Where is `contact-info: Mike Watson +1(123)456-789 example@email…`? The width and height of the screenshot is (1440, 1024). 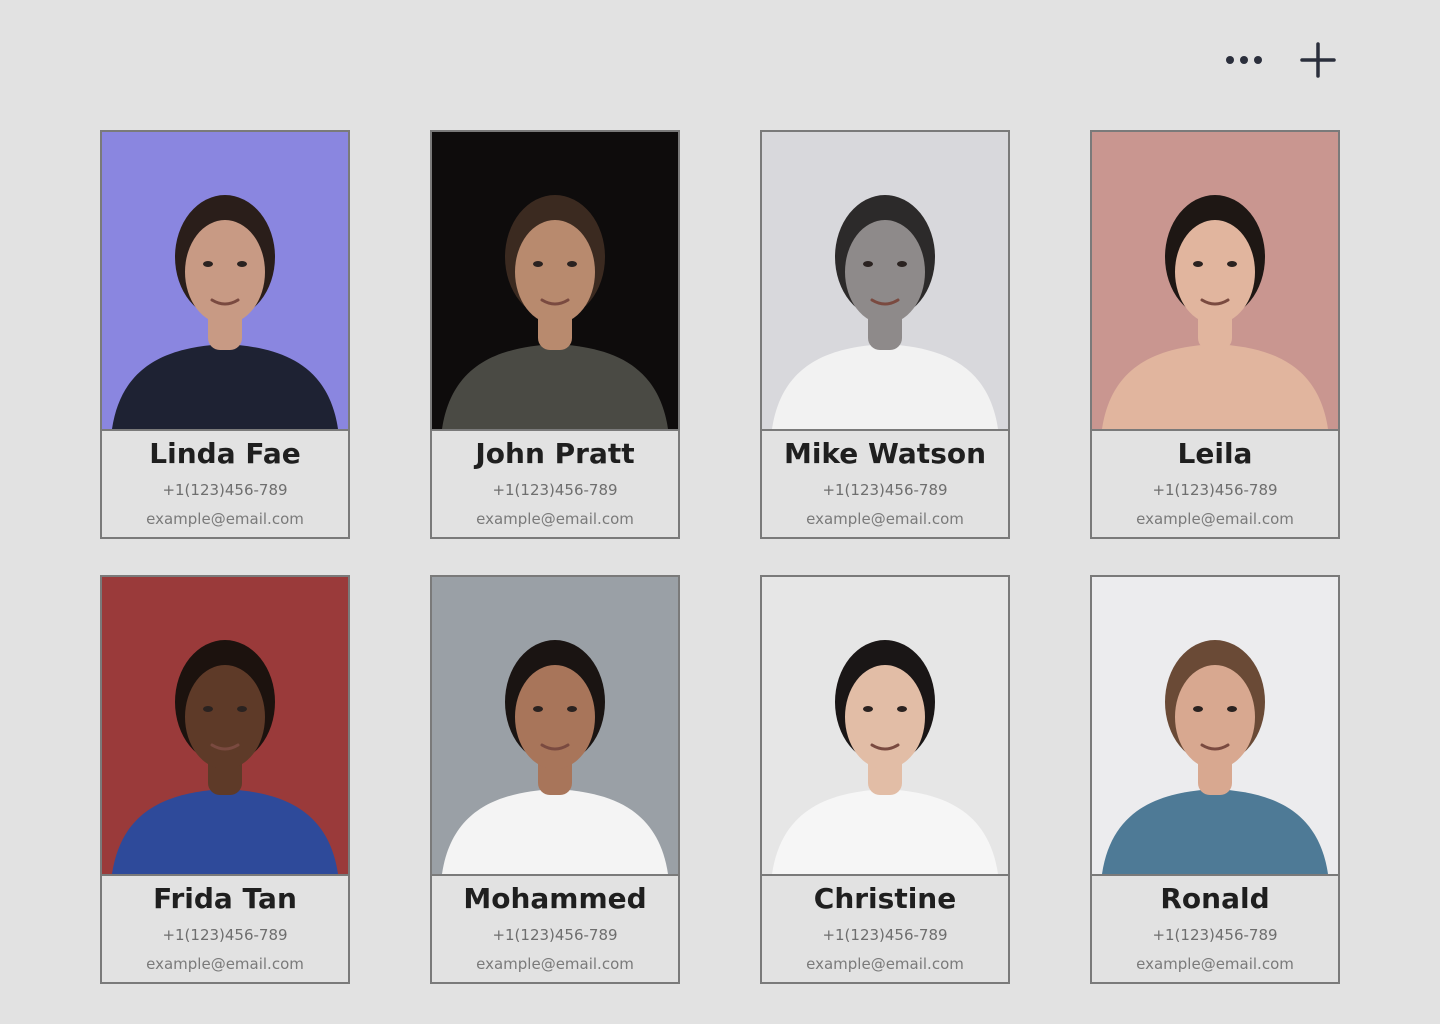 contact-info: Mike Watson +1(123)456-789 example@email… is located at coordinates (885, 484).